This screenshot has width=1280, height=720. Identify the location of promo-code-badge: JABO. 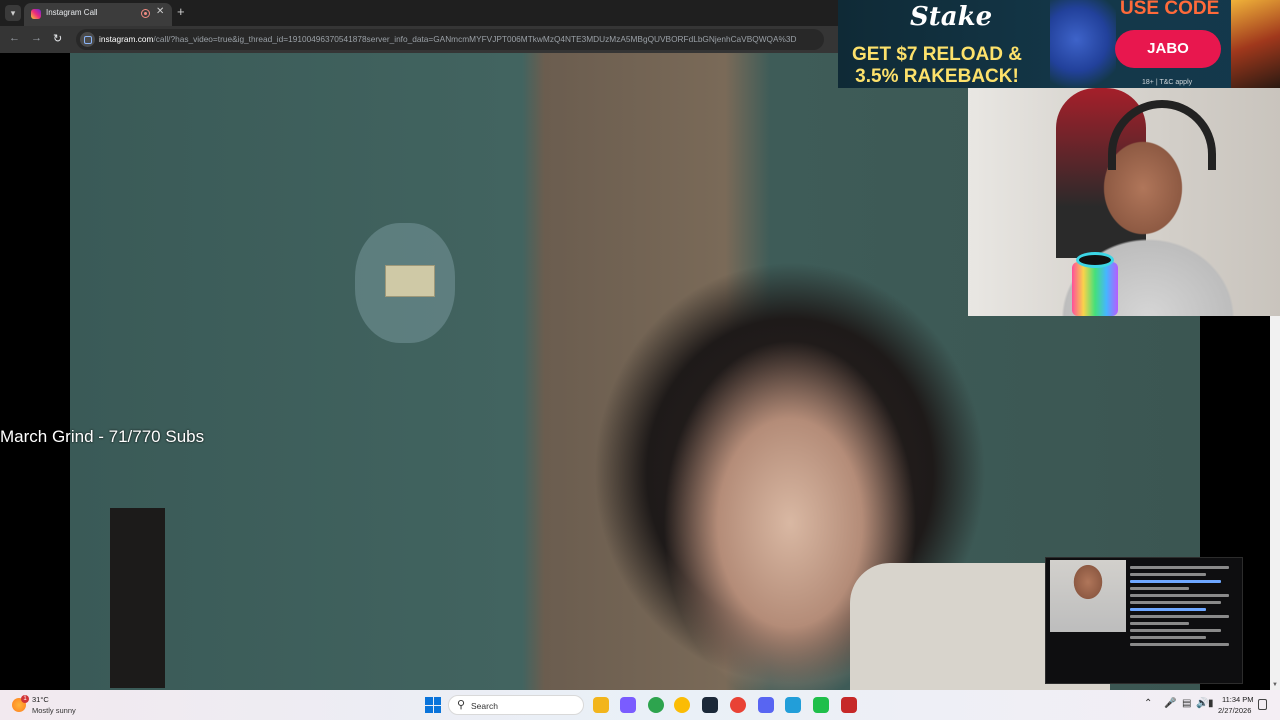
(1168, 49).